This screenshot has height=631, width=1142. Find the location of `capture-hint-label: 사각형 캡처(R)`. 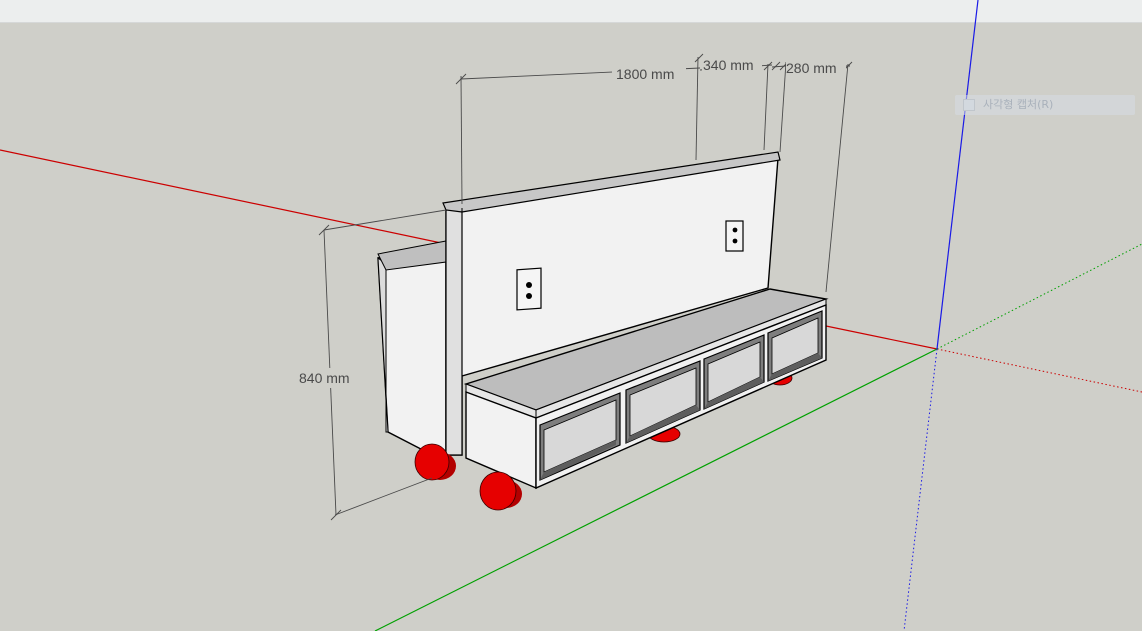

capture-hint-label: 사각형 캡처(R) is located at coordinates (1018, 104).